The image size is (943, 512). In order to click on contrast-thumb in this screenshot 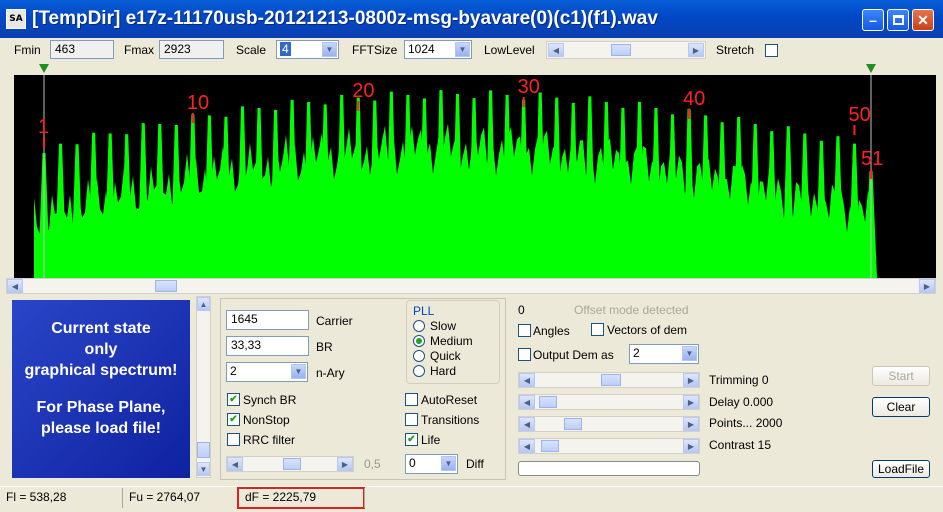, I will do `click(550, 446)`.